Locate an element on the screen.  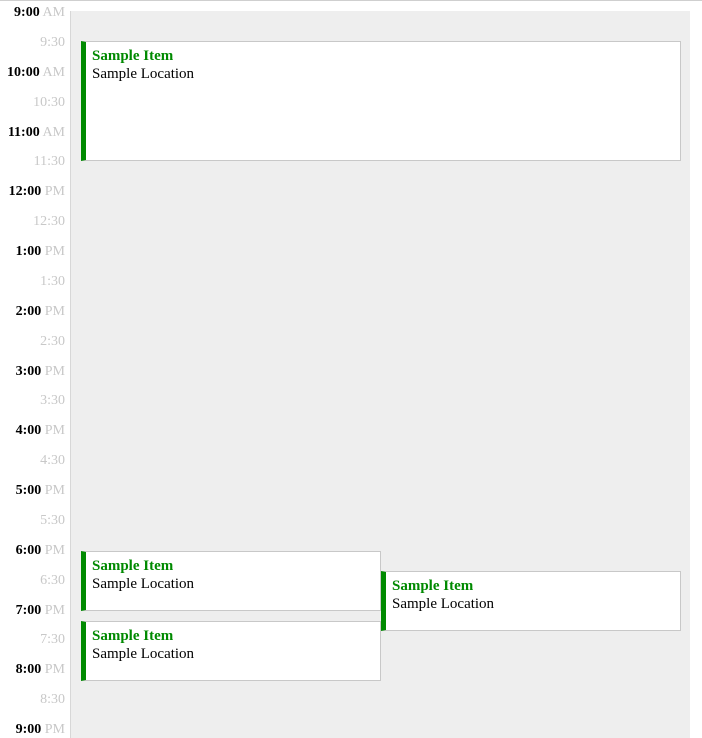
time-label: 4:30 is located at coordinates (32, 461).